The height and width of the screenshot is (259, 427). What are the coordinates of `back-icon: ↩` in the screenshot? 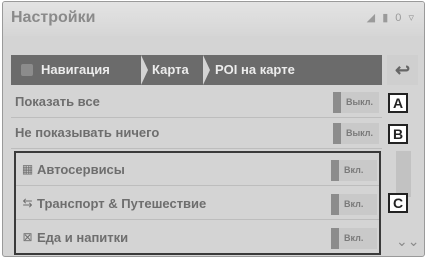 It's located at (402, 70).